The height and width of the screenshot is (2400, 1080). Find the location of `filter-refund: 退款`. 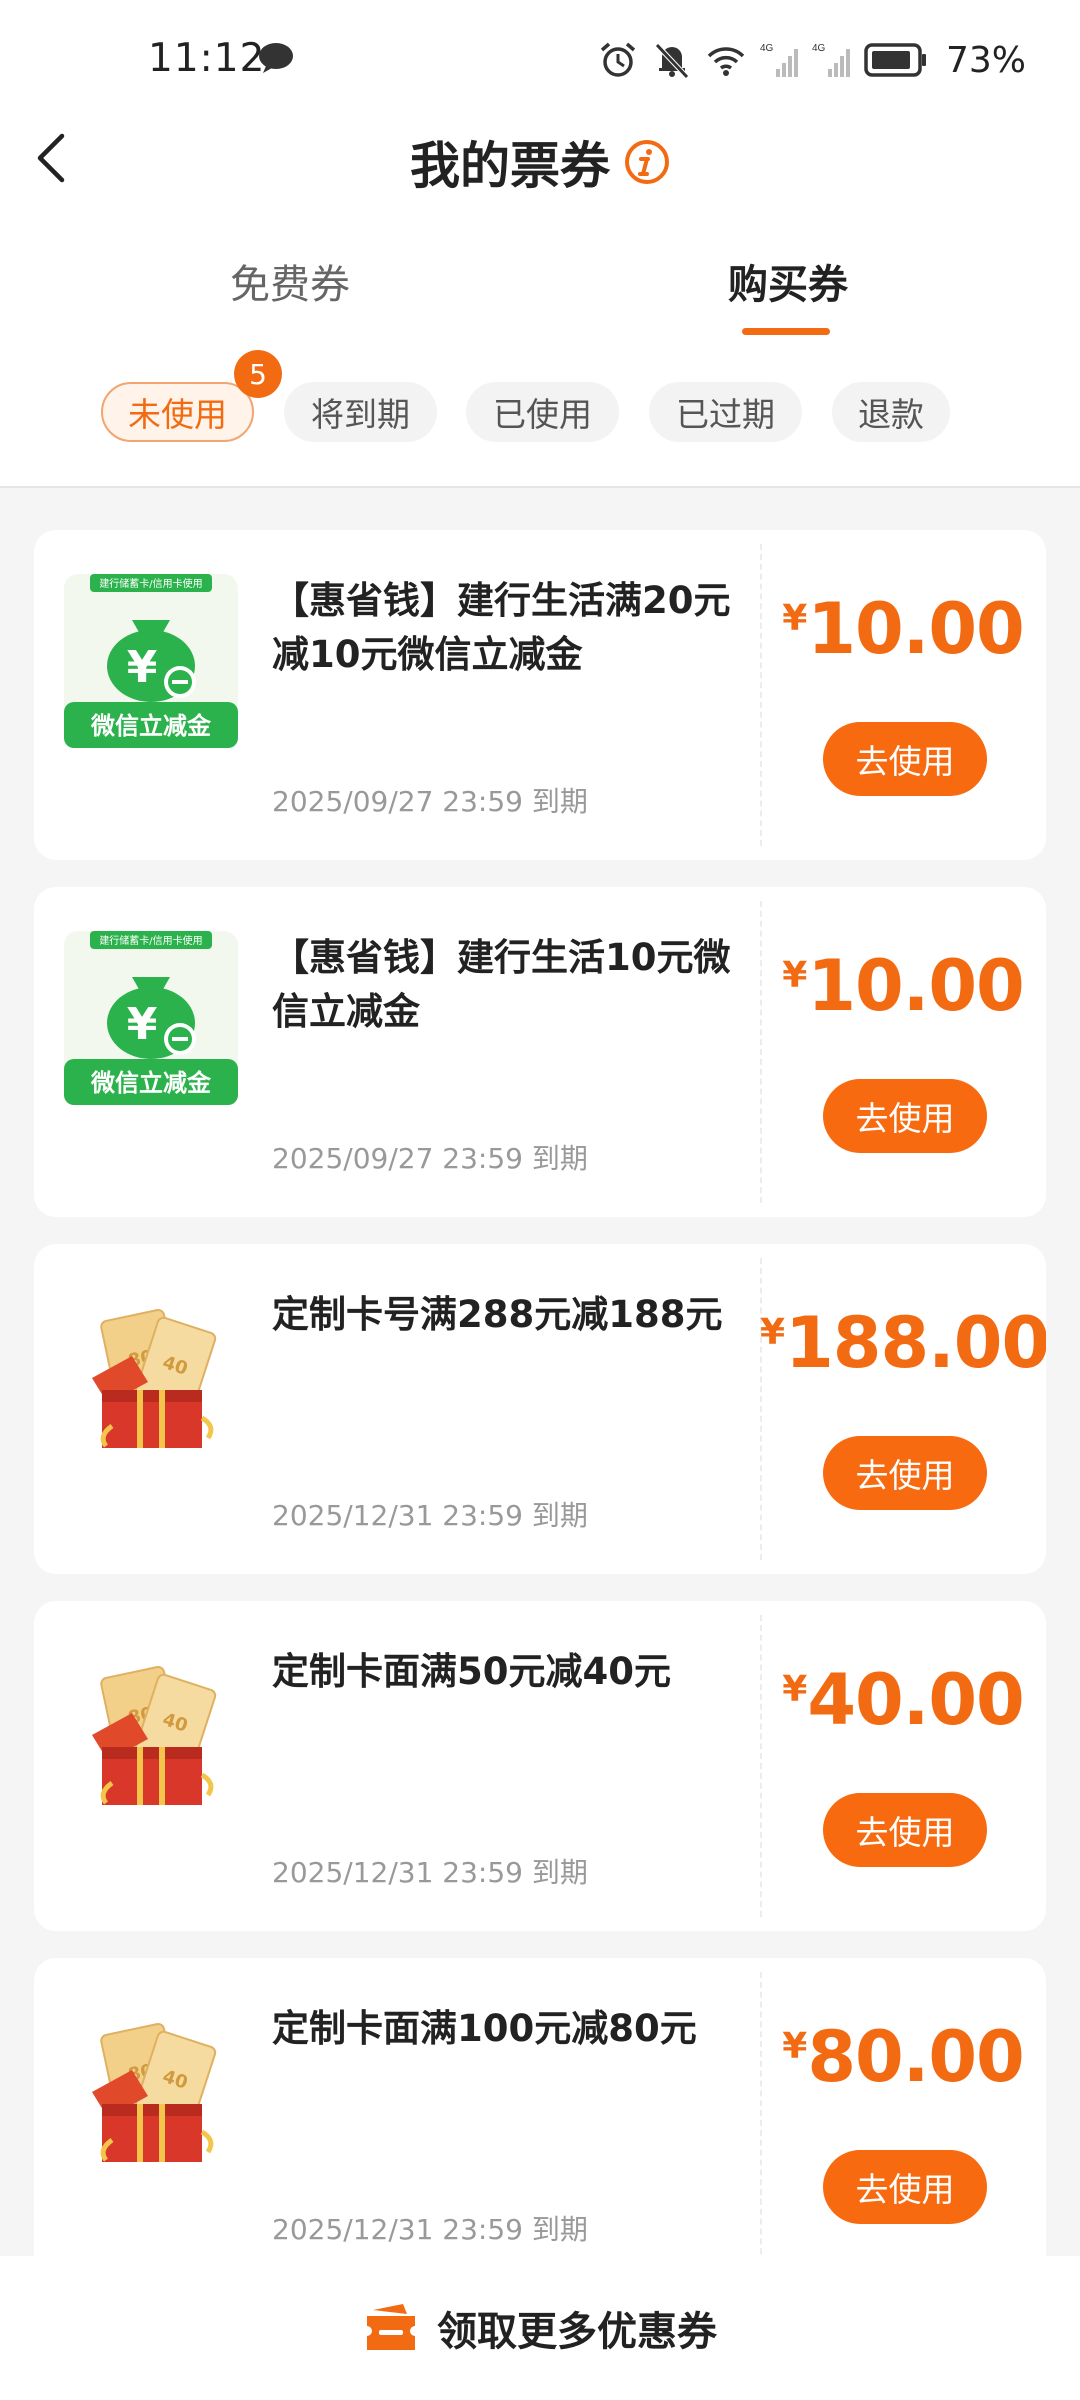

filter-refund: 退款 is located at coordinates (891, 412).